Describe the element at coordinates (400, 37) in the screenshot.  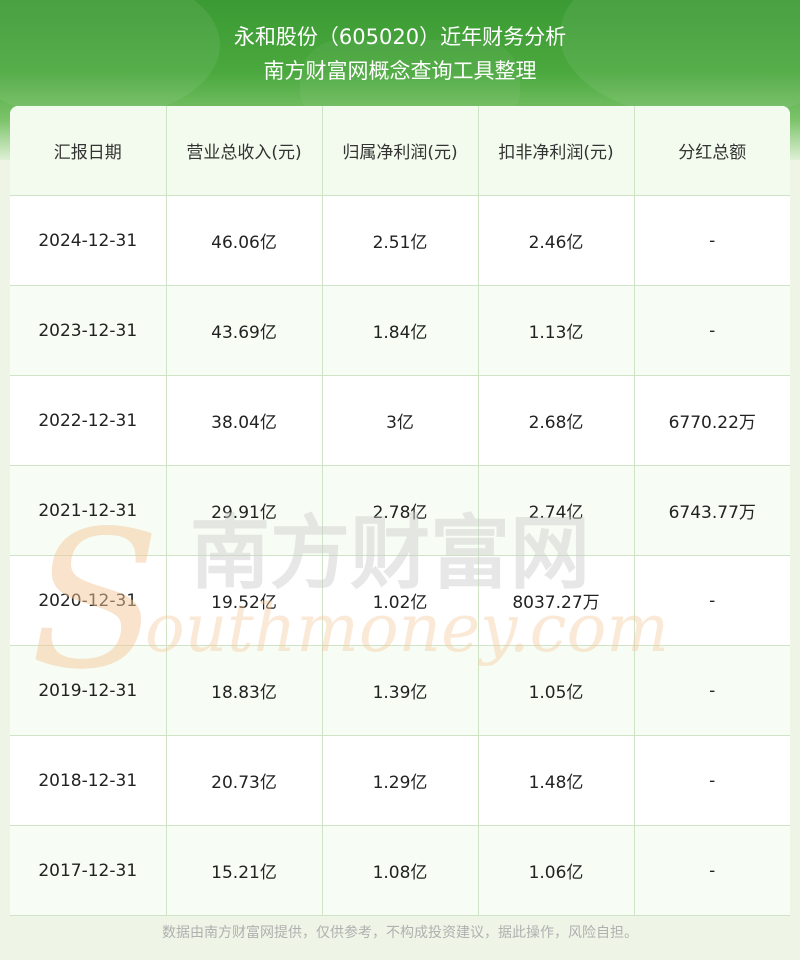
I see `page-title: 永和股份（605020）近年财务分析` at that location.